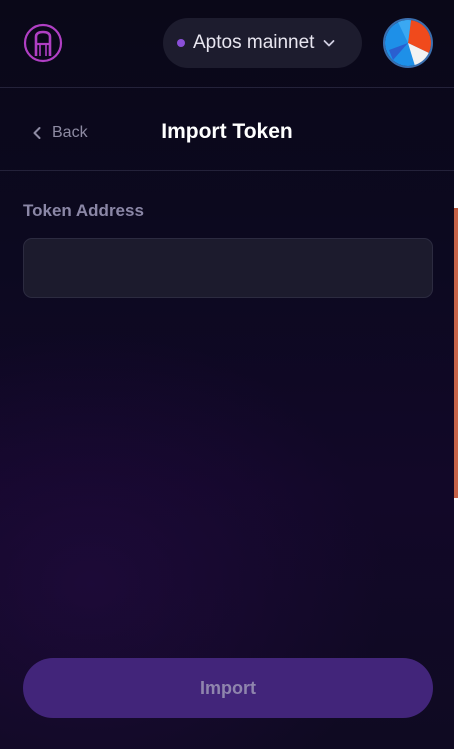 The image size is (458, 749). I want to click on chevron-down-icon, so click(329, 43).